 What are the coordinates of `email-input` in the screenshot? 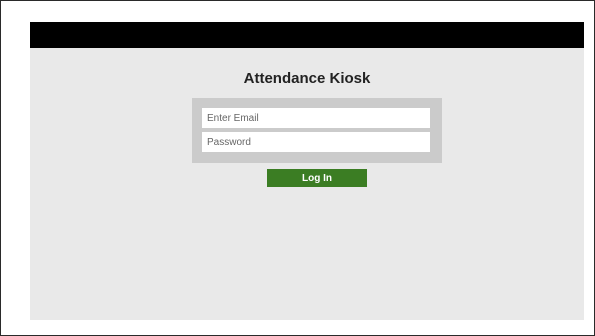 It's located at (316, 118).